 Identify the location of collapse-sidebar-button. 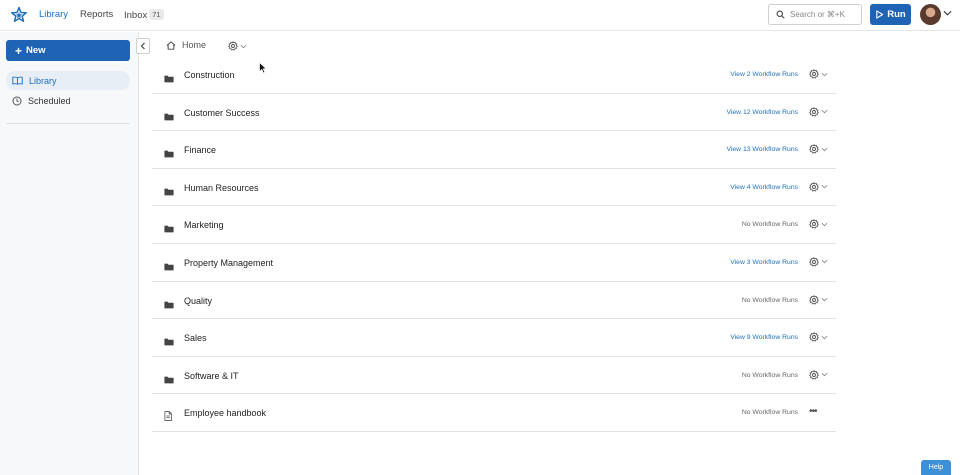
(143, 46).